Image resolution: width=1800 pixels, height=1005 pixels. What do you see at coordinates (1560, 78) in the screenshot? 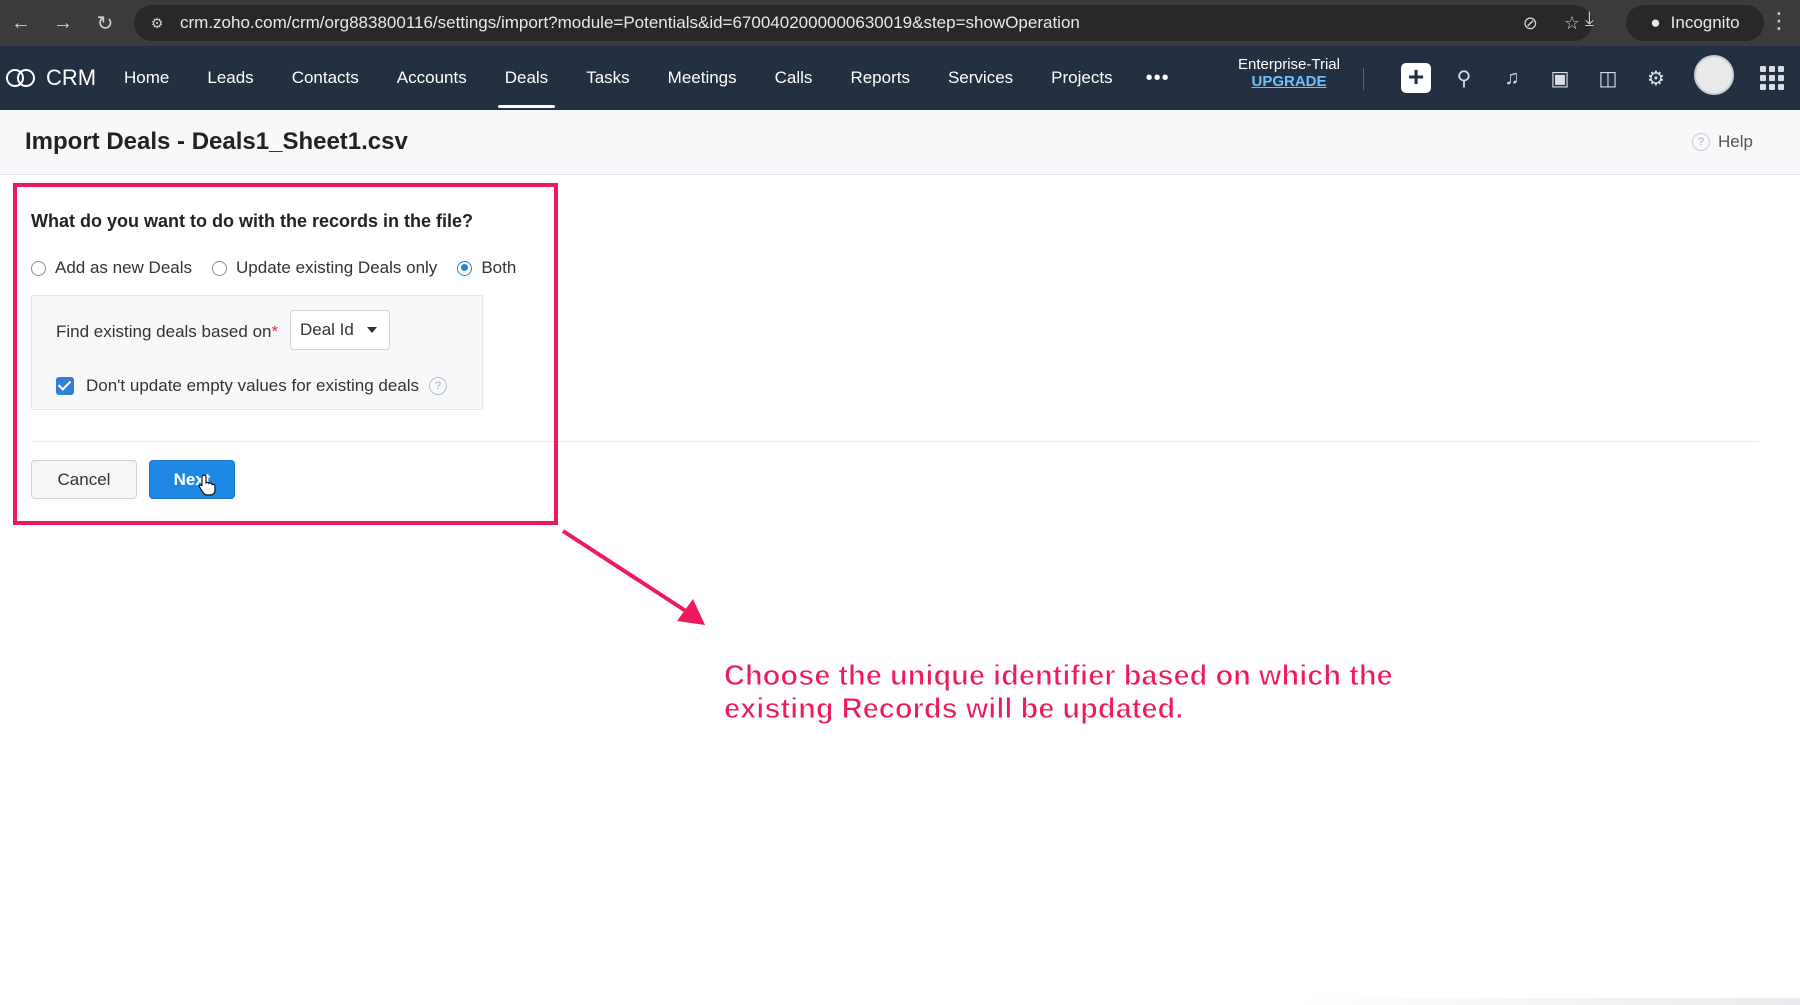
I see `calendar-icon: ▣` at bounding box center [1560, 78].